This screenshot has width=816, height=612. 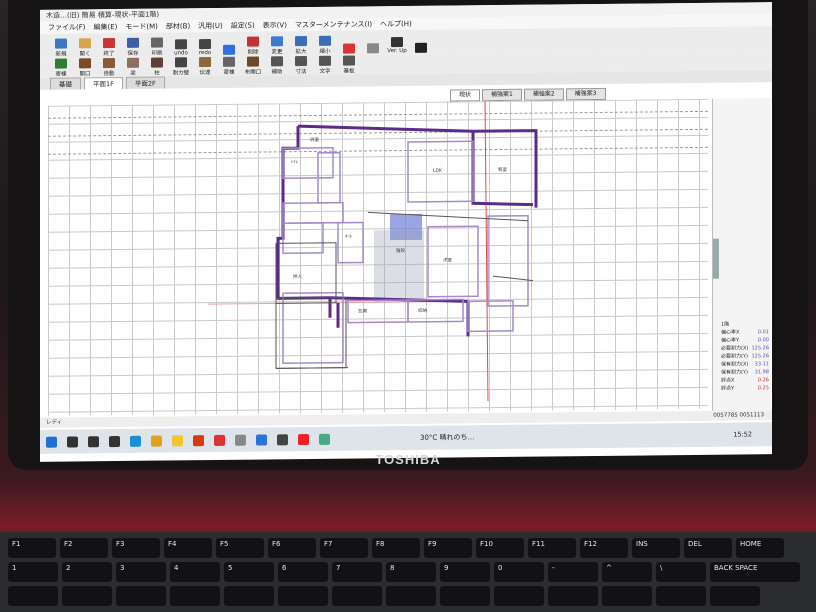 I want to click on component-button: 柱, so click(x=157, y=66).